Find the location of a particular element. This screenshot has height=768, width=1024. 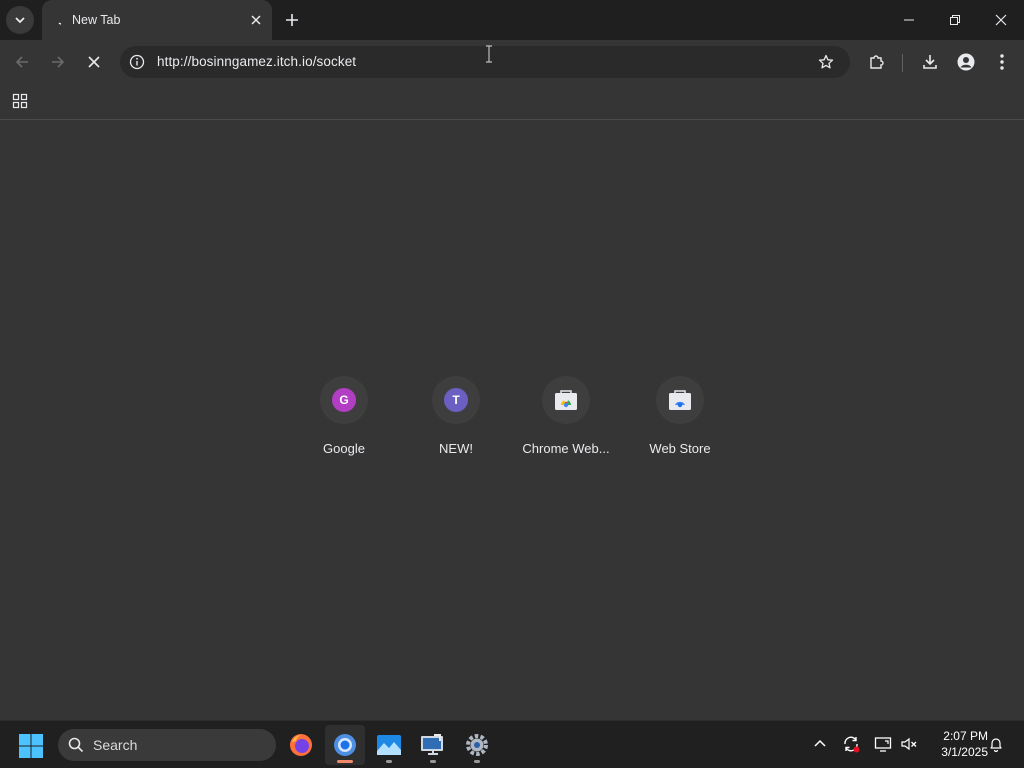

letter-avatar-icon: T is located at coordinates (456, 400).